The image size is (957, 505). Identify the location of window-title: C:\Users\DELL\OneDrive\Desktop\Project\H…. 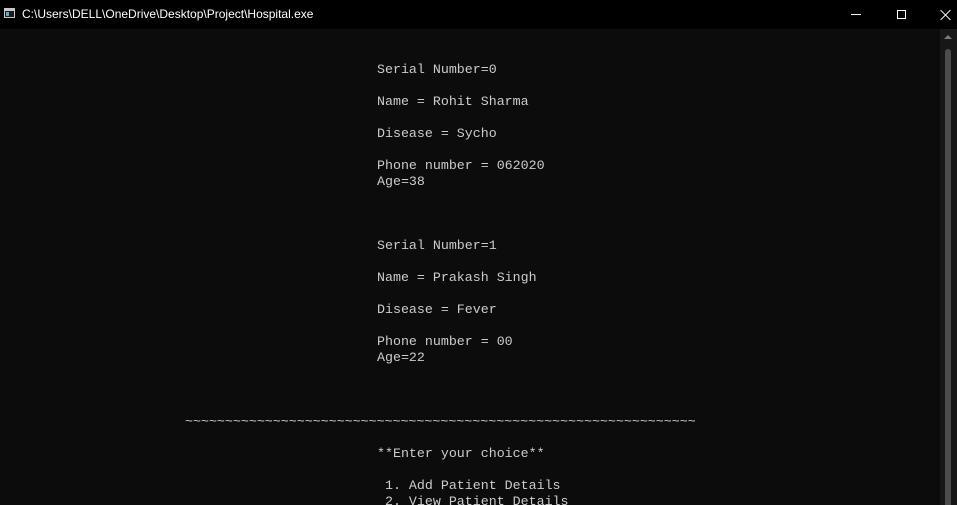
(168, 14).